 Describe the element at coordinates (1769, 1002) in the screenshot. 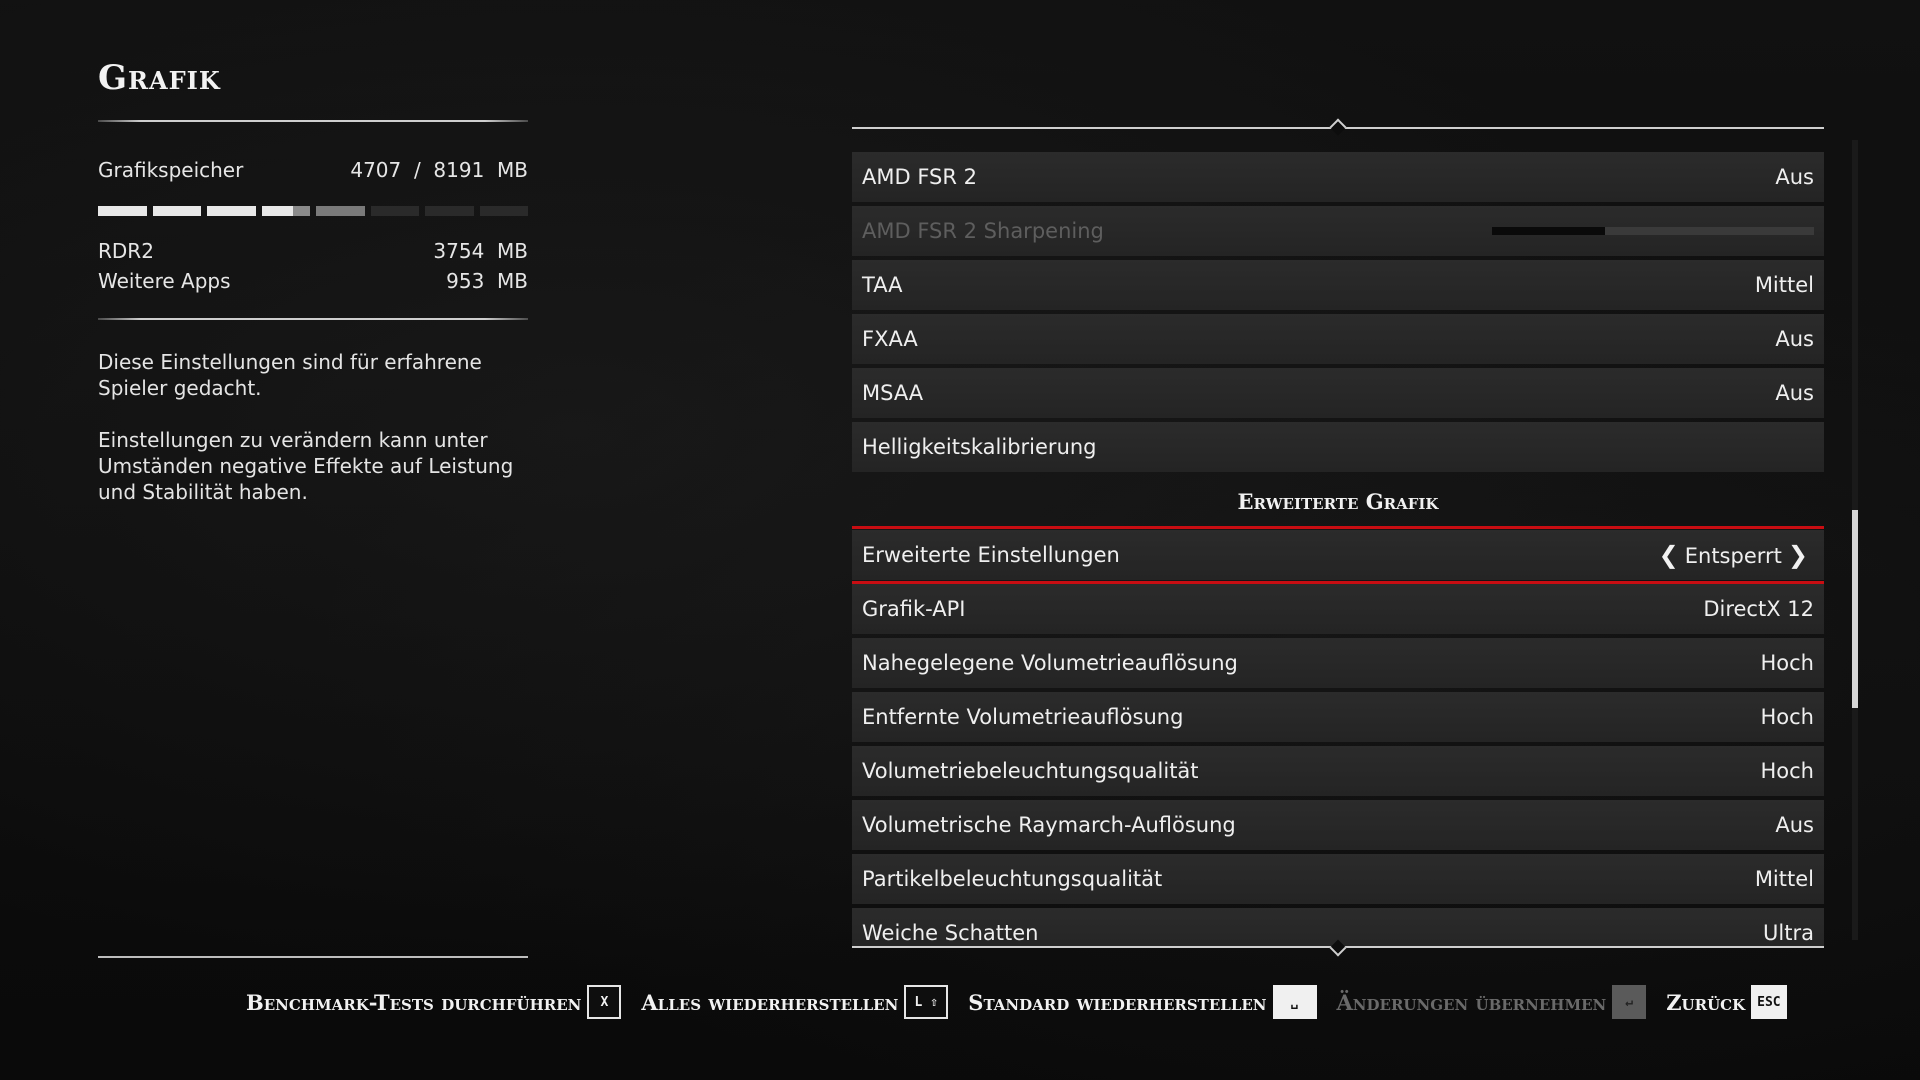

I see `key-esc-icon: ESC` at that location.